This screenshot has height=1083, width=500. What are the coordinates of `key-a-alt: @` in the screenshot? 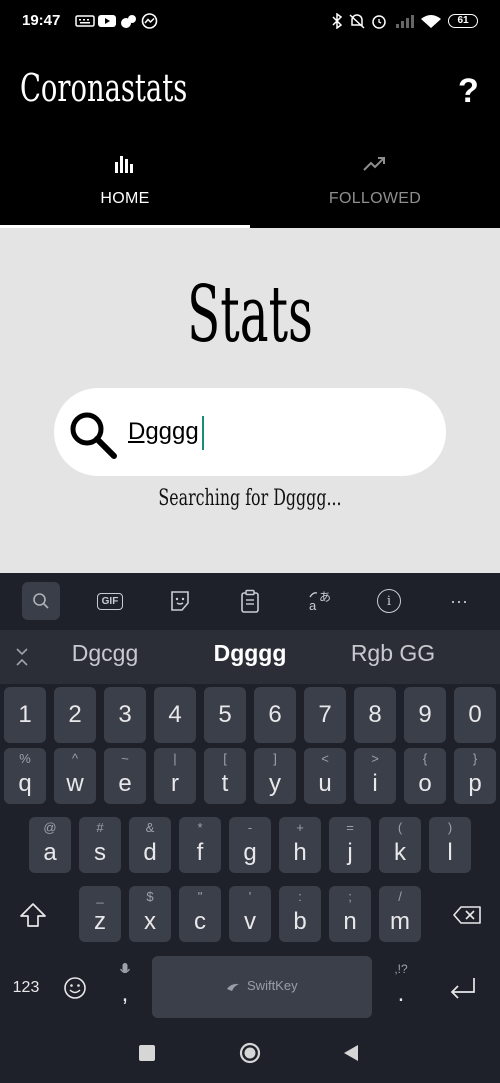 It's located at (50, 827).